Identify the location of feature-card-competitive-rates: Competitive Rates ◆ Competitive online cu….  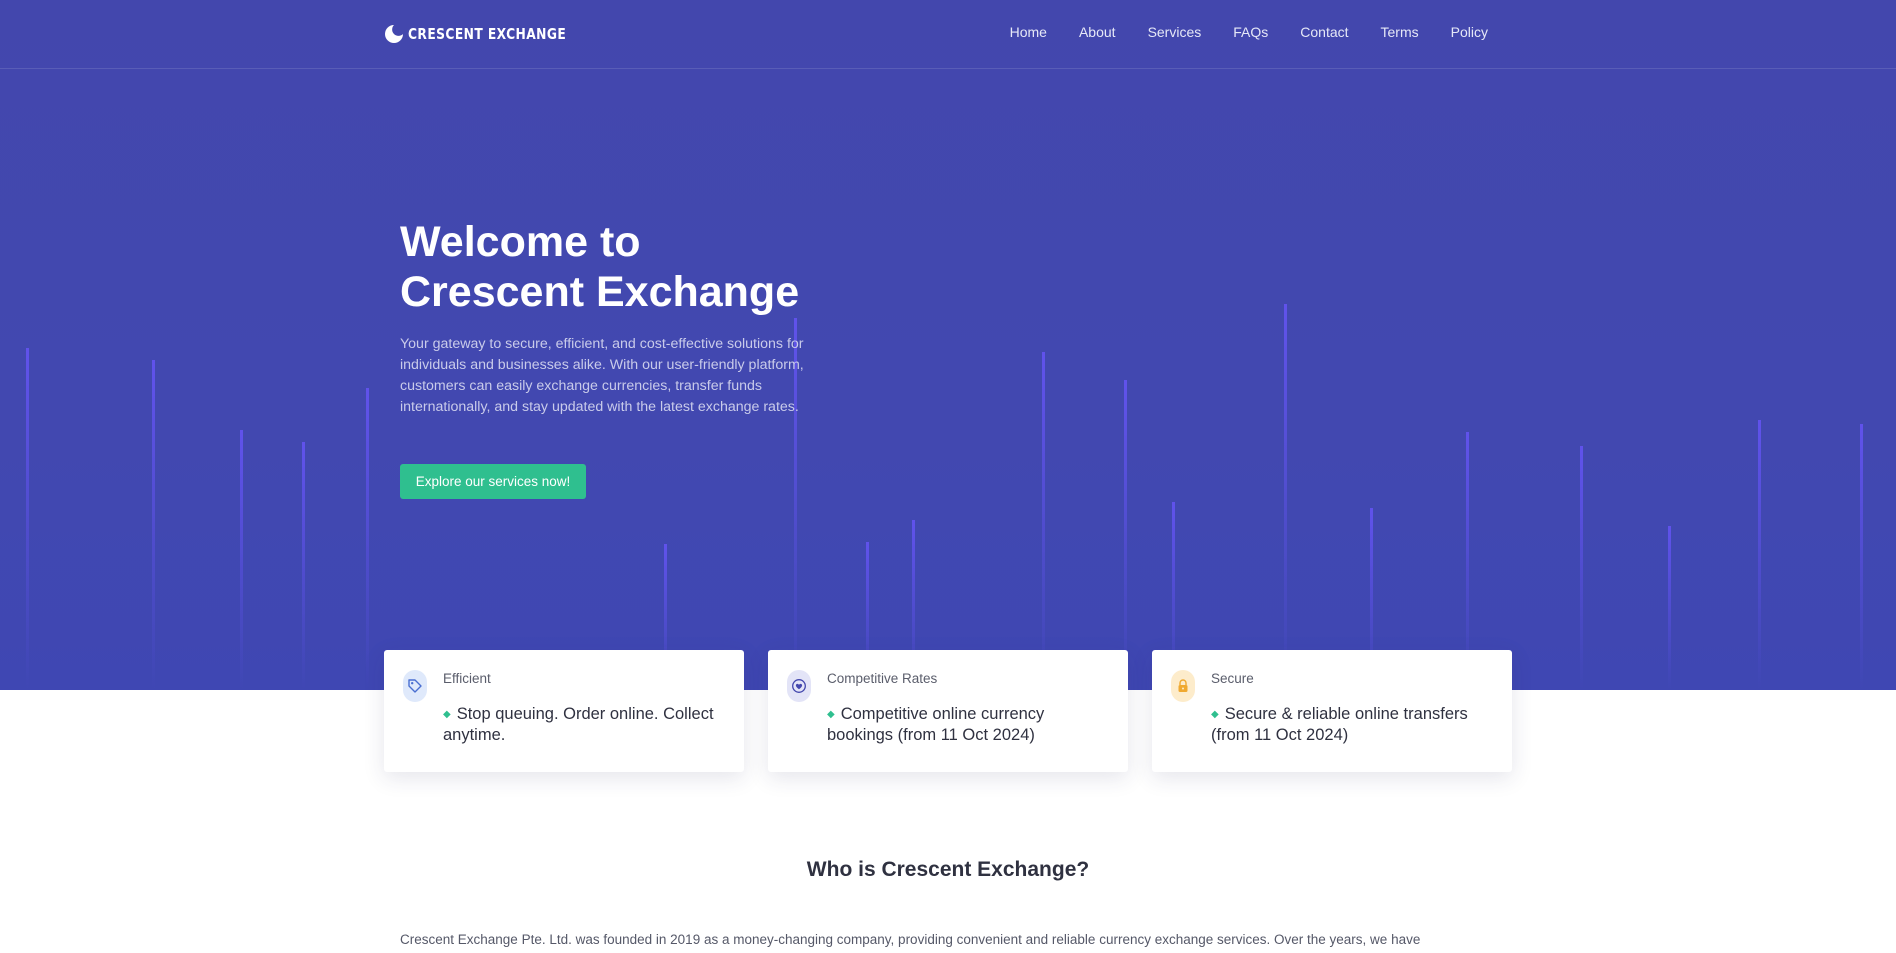
(948, 711).